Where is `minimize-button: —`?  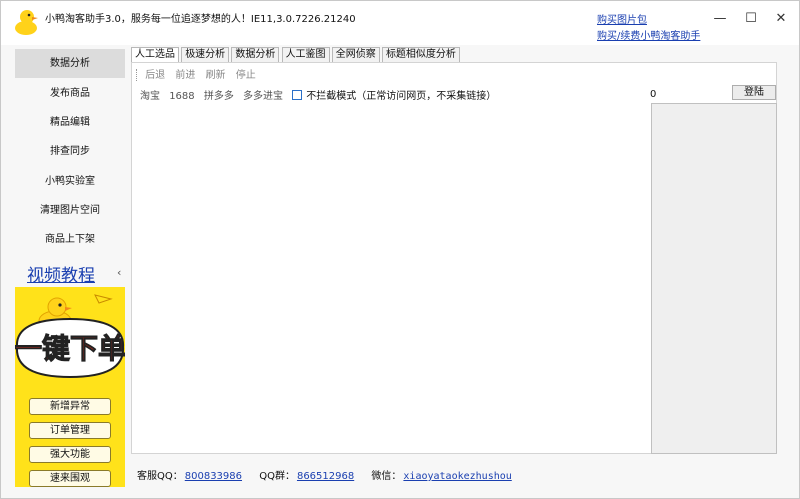
minimize-button: — is located at coordinates (720, 19).